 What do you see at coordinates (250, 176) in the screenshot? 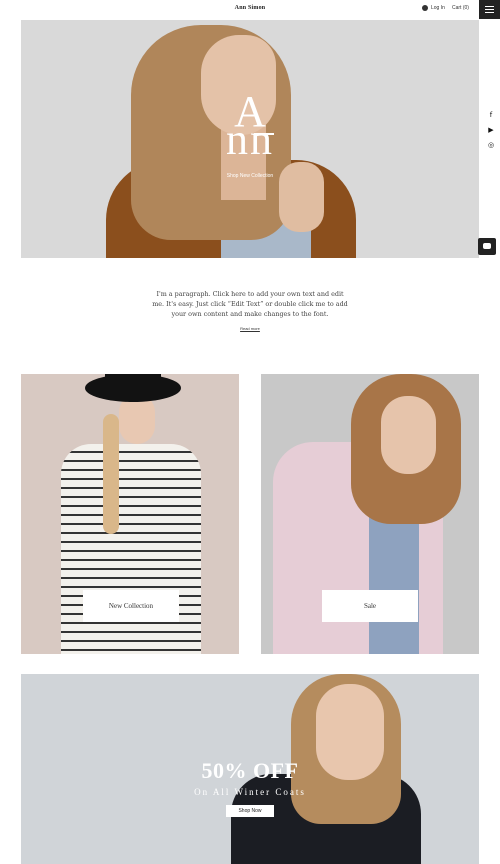
I see `shop-new-collection-link: Shop New Collection` at bounding box center [250, 176].